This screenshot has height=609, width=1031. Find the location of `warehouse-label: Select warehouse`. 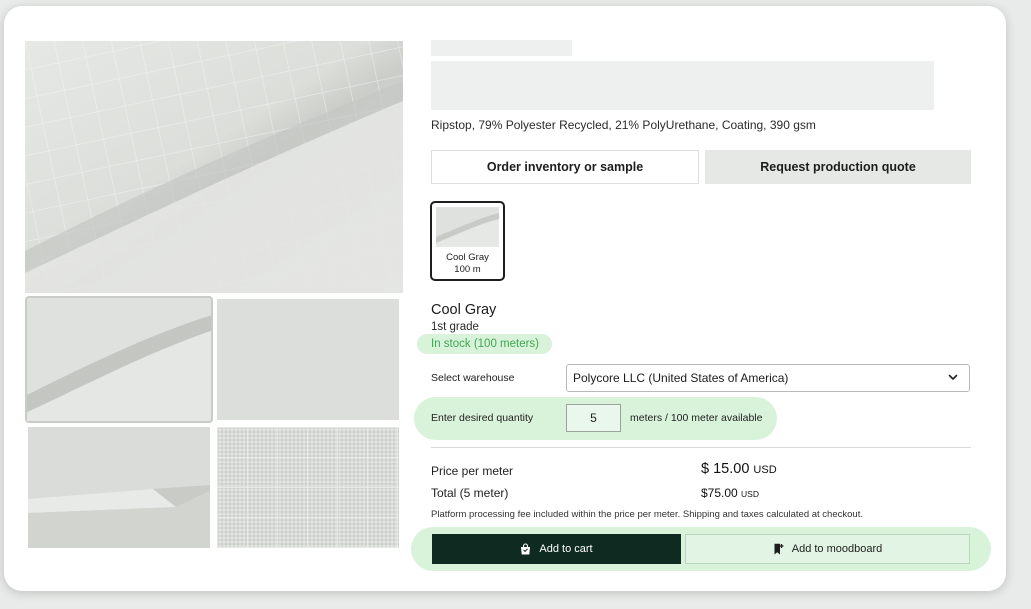

warehouse-label: Select warehouse is located at coordinates (473, 378).